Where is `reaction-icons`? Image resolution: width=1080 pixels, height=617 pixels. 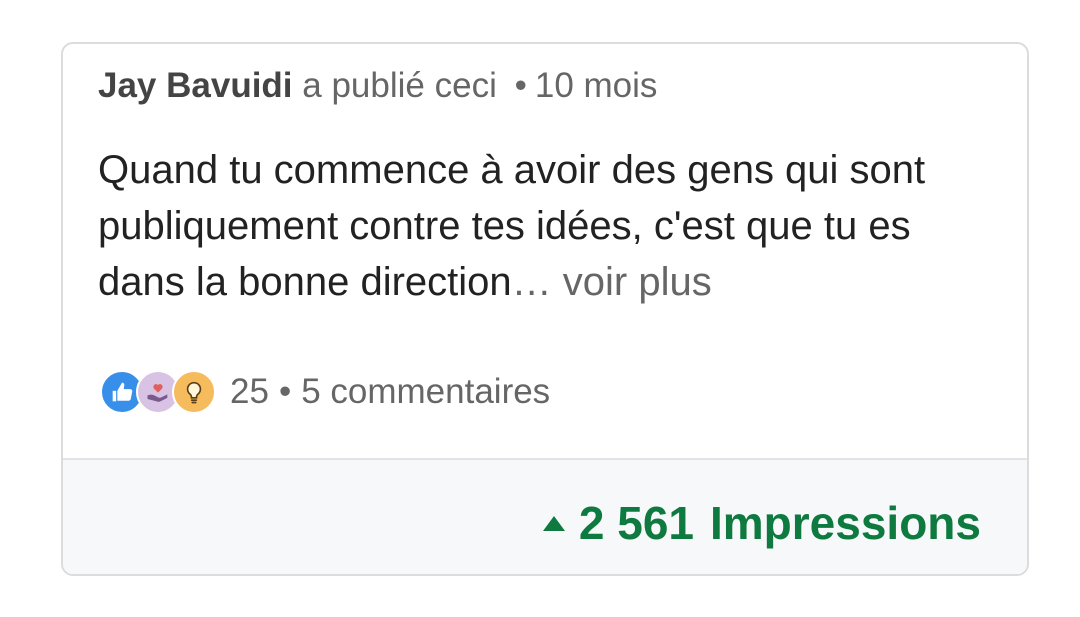 reaction-icons is located at coordinates (158, 392).